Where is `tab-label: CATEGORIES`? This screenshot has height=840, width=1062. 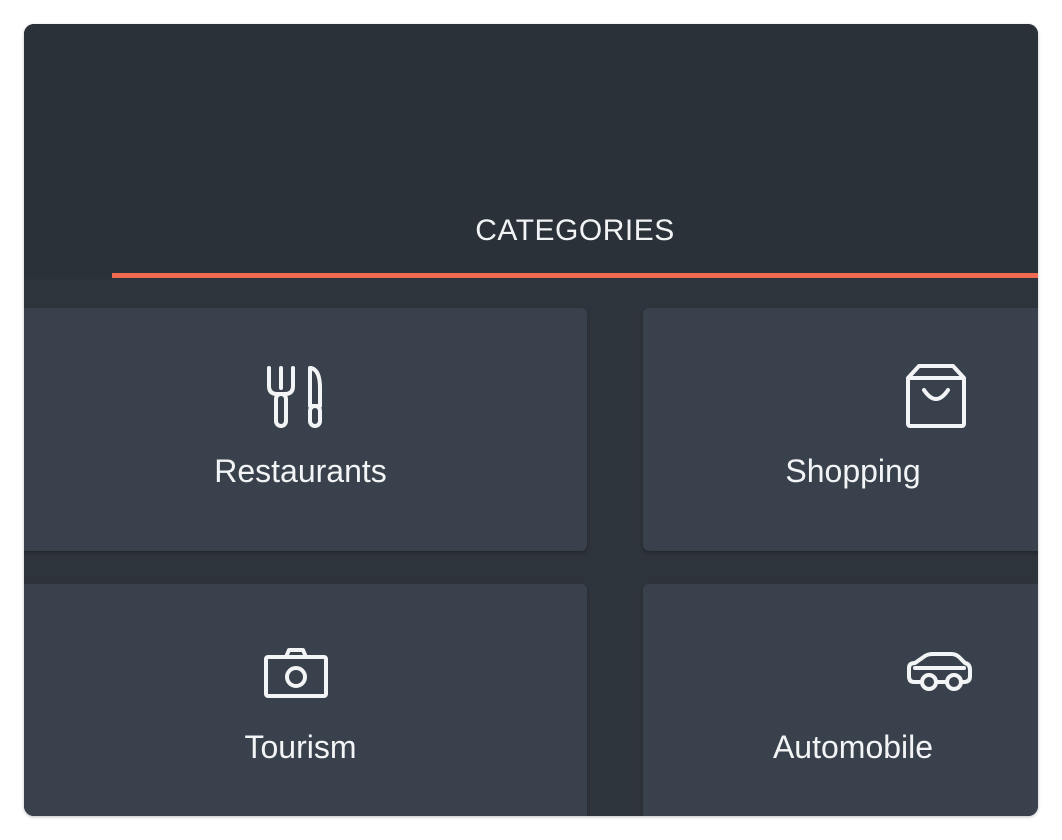
tab-label: CATEGORIES is located at coordinates (575, 230).